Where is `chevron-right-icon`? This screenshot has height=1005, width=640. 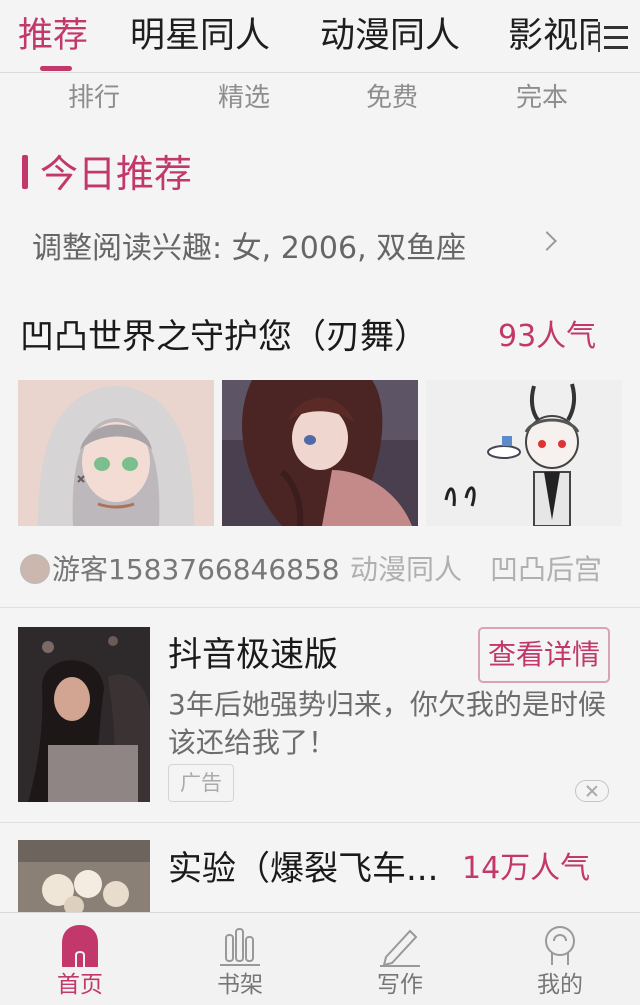 chevron-right-icon is located at coordinates (547, 241).